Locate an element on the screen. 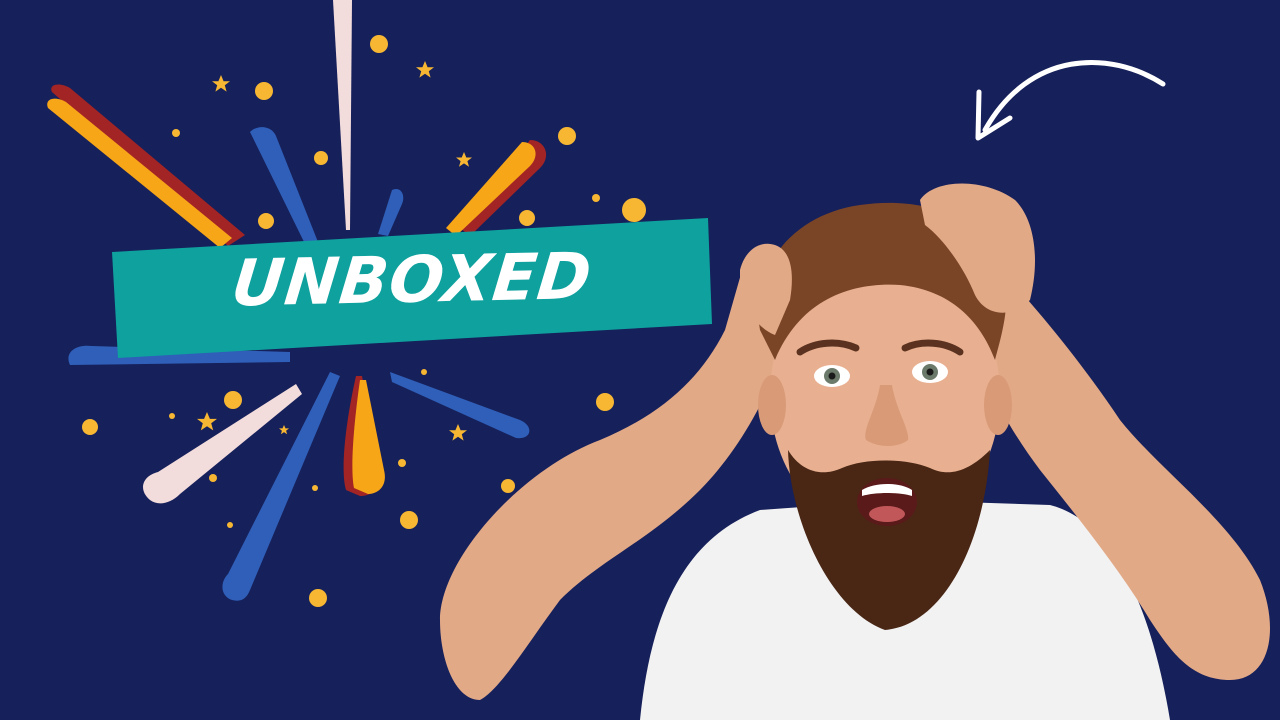  ear-right is located at coordinates (998, 405).